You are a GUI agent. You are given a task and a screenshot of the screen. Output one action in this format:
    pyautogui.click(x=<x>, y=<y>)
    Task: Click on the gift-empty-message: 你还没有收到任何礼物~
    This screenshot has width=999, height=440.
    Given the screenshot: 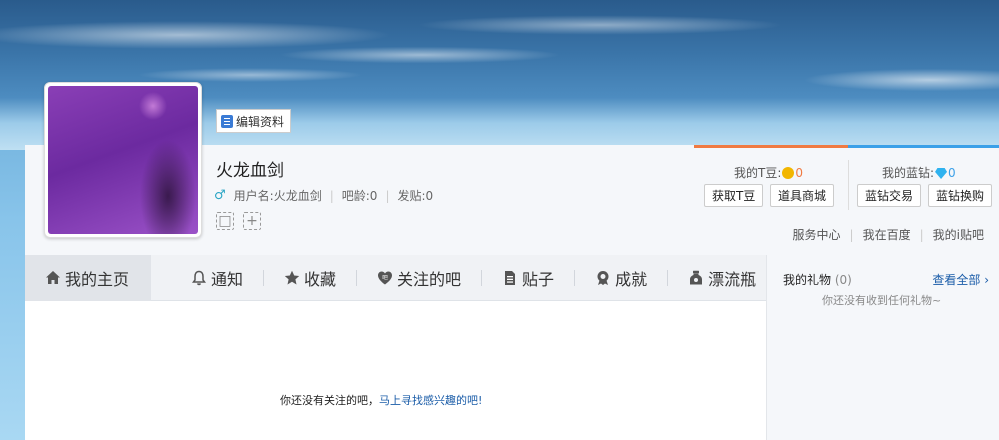 What is the action you would take?
    pyautogui.click(x=882, y=300)
    